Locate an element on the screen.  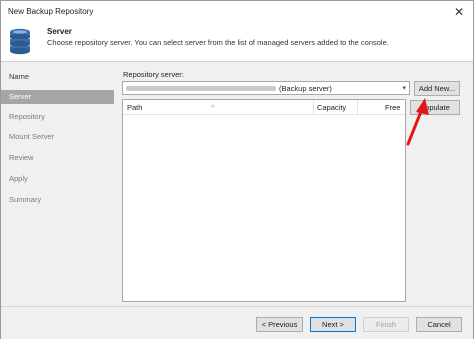
next-button: Next > is located at coordinates (333, 324).